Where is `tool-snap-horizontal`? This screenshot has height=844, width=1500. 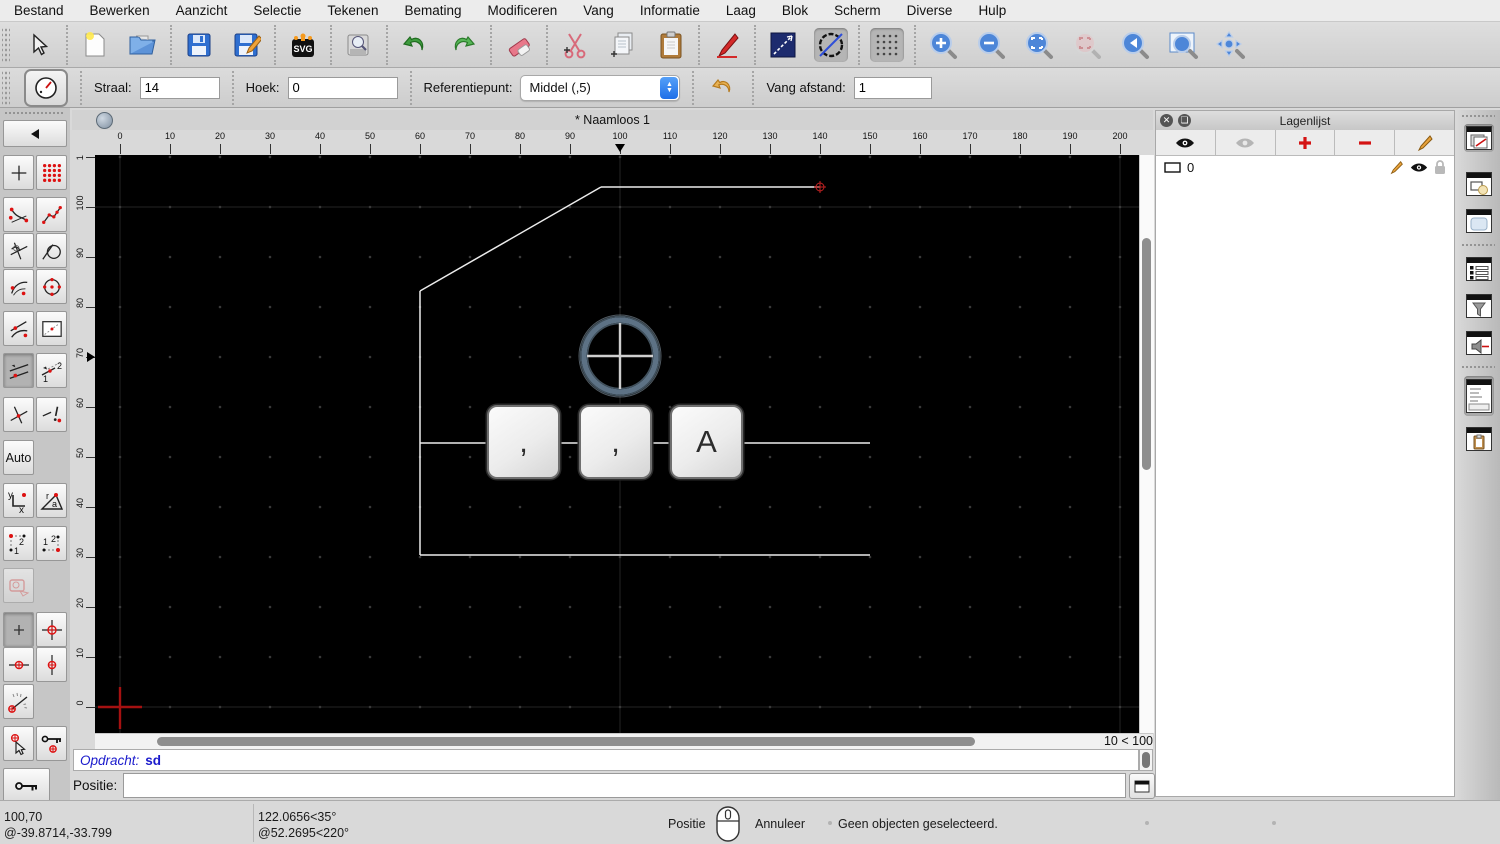
tool-snap-horizontal is located at coordinates (18, 664).